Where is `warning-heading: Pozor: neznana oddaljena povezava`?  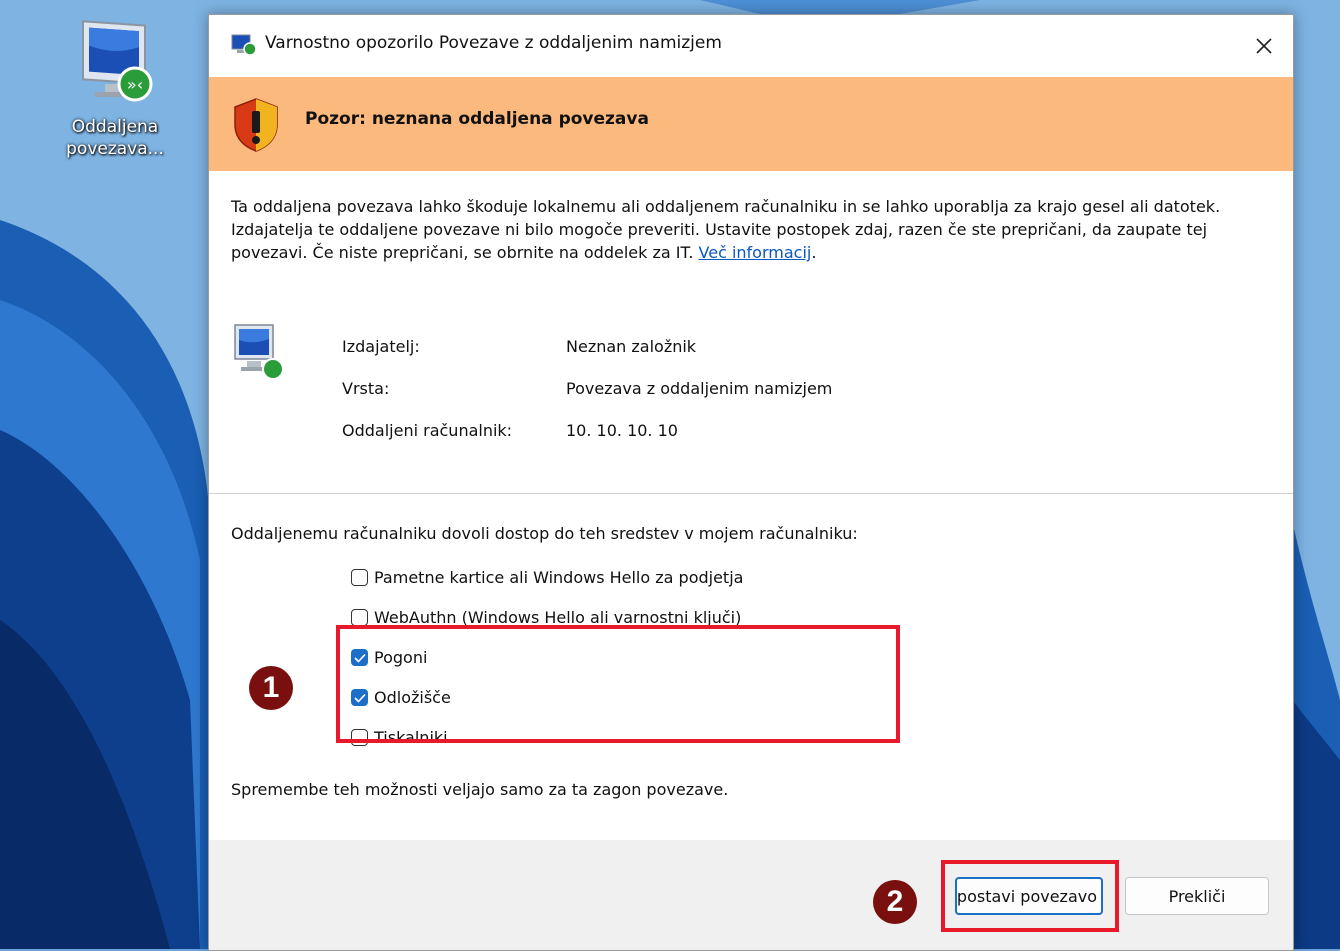 warning-heading: Pozor: neznana oddaljena povezava is located at coordinates (477, 119).